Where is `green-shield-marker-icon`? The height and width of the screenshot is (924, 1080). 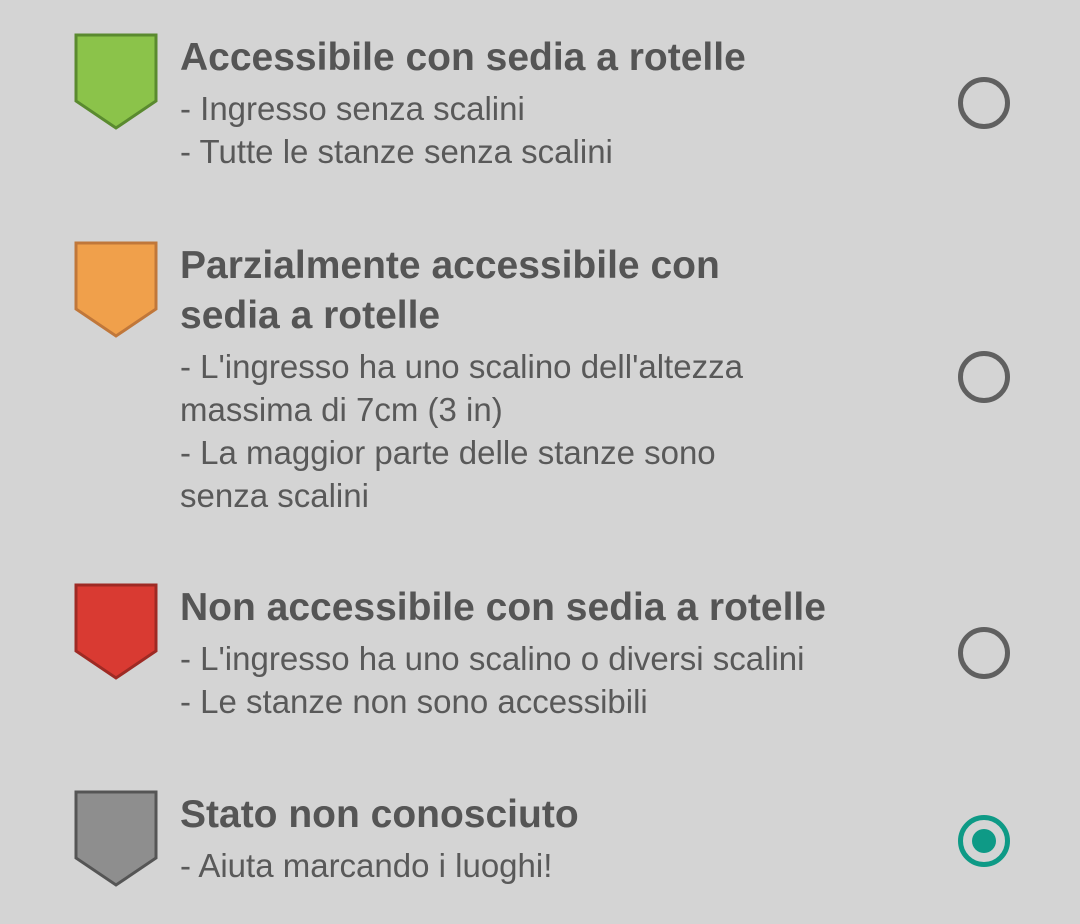
green-shield-marker-icon is located at coordinates (116, 82).